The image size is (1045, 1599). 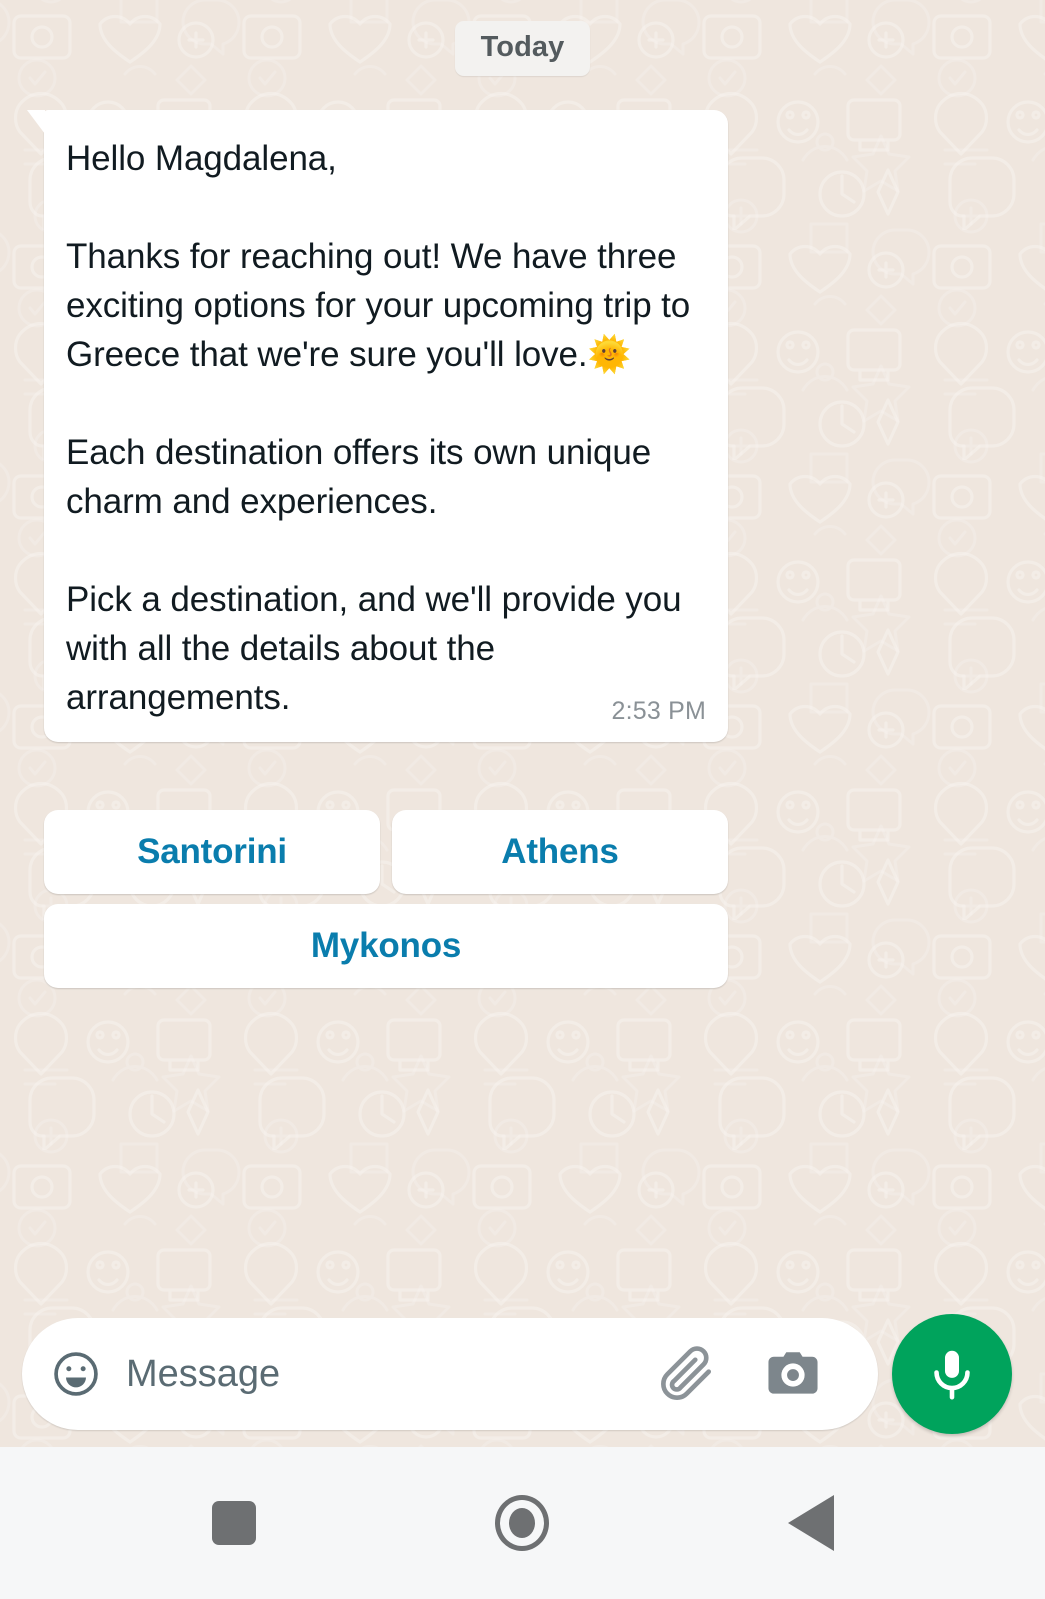 What do you see at coordinates (658, 711) in the screenshot?
I see `message-timestamp: 2:53 PM` at bounding box center [658, 711].